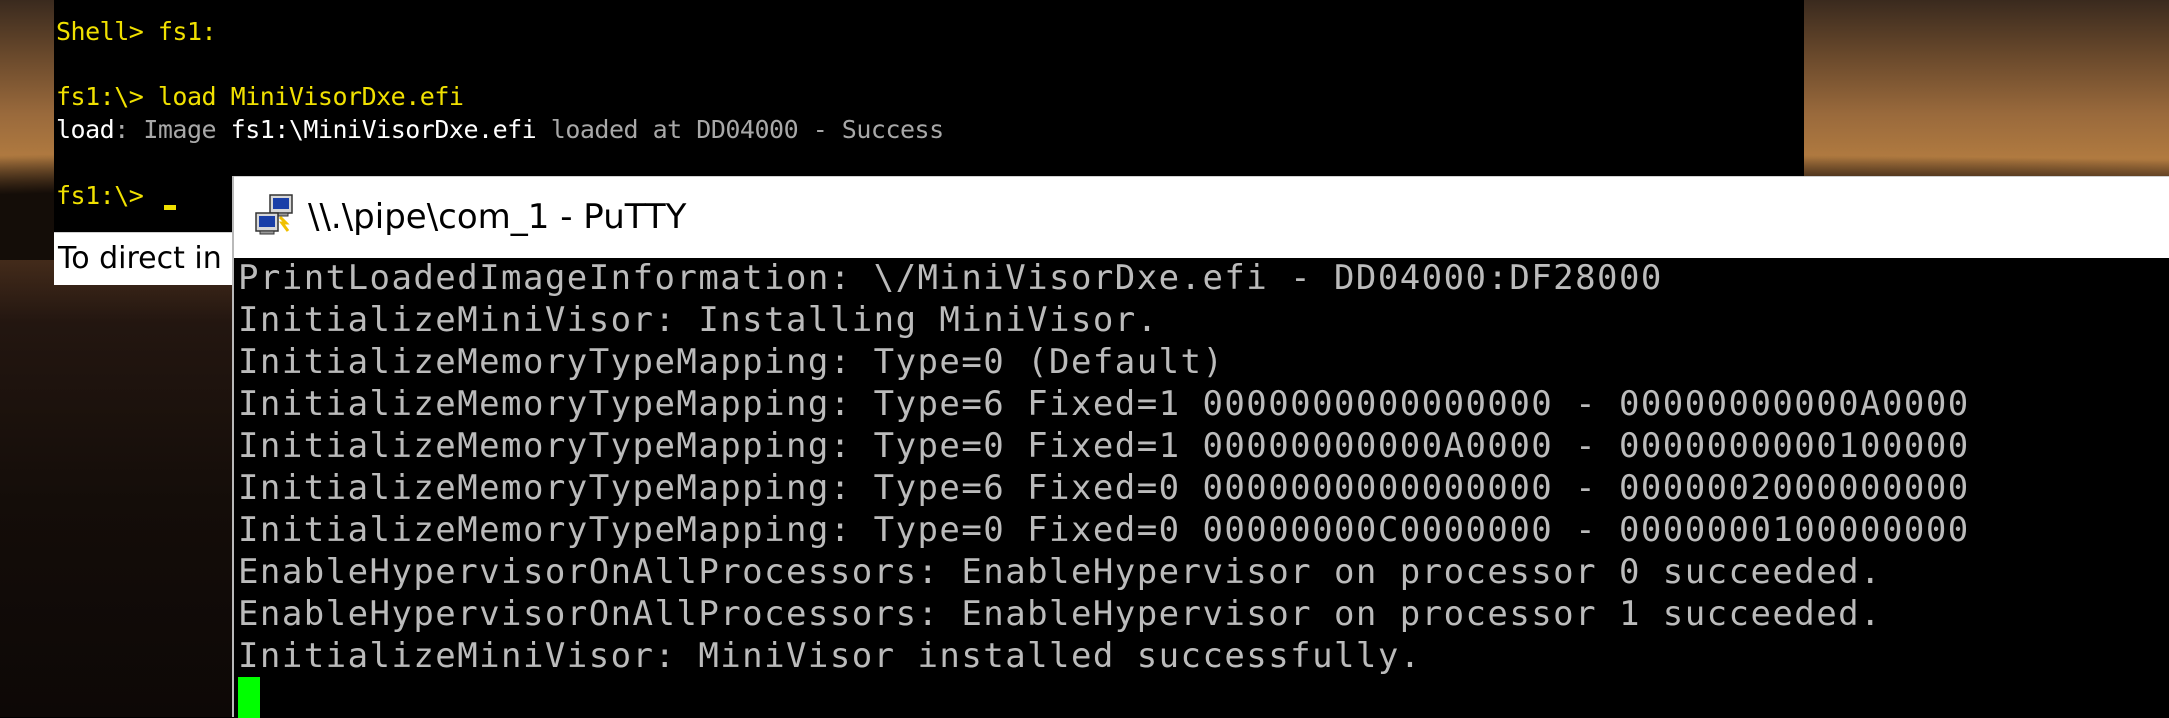  I want to click on load-result-middle: loaded at DD04000 - Success, so click(740, 129).